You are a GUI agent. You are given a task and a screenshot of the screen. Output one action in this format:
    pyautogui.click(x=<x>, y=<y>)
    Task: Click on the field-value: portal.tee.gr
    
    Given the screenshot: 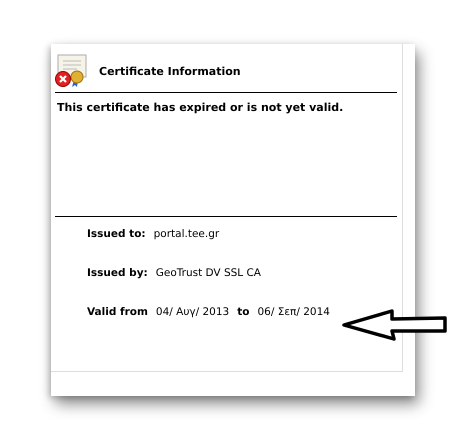 What is the action you would take?
    pyautogui.click(x=187, y=234)
    